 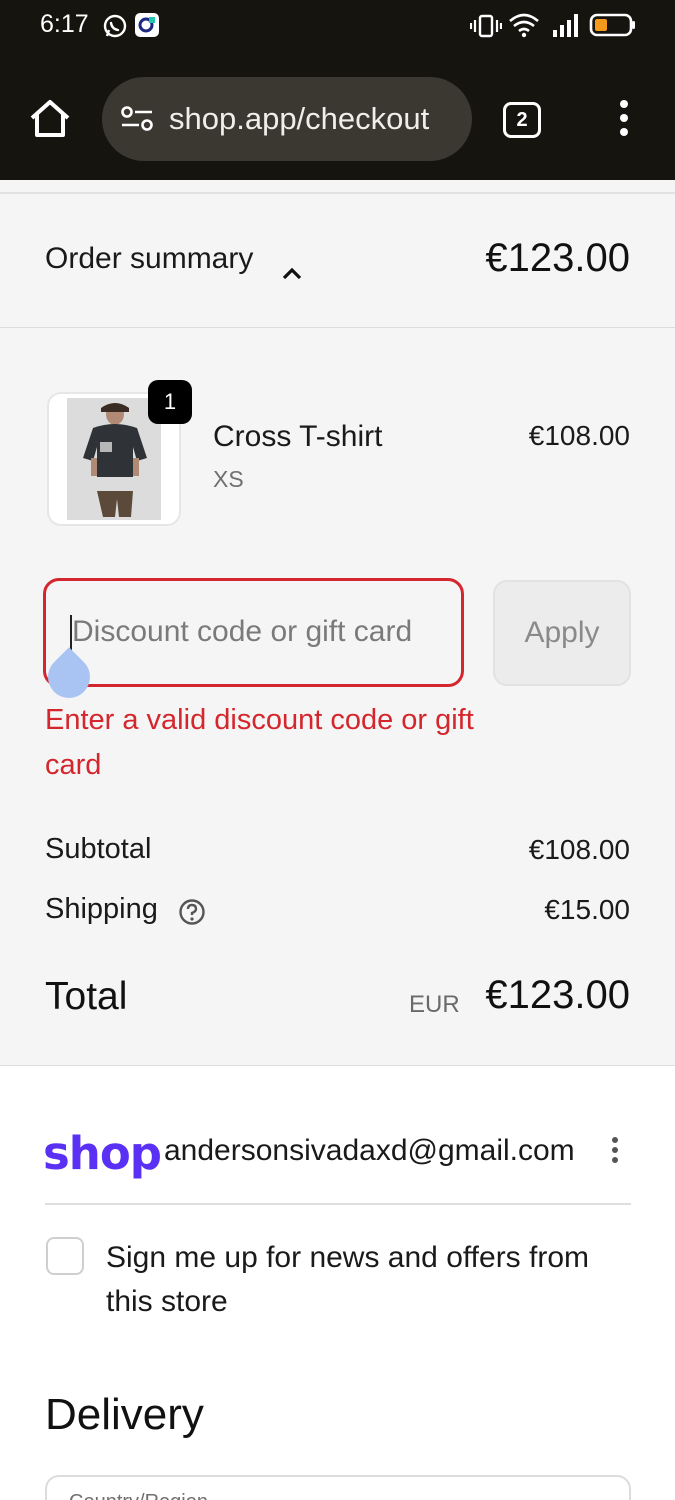 I want to click on chevron-up-icon, so click(x=292, y=273).